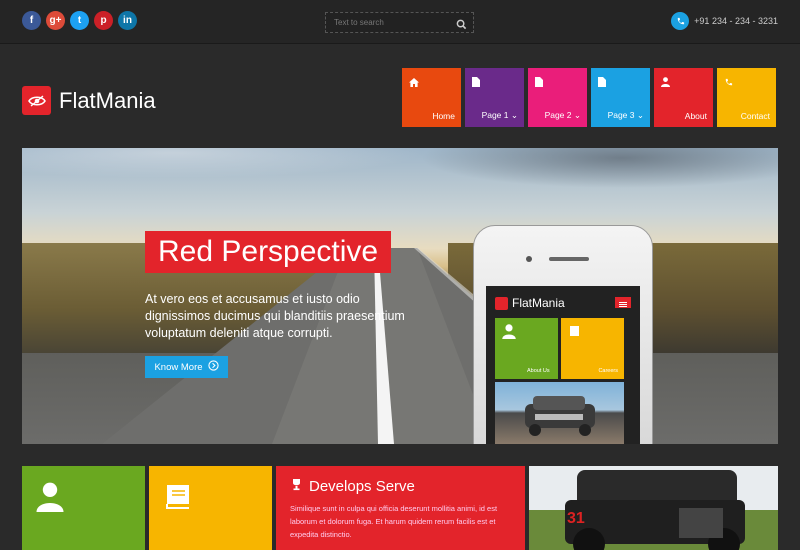 The height and width of the screenshot is (550, 800). I want to click on phone-contact: +91 234 - 234 - 3231, so click(724, 21).